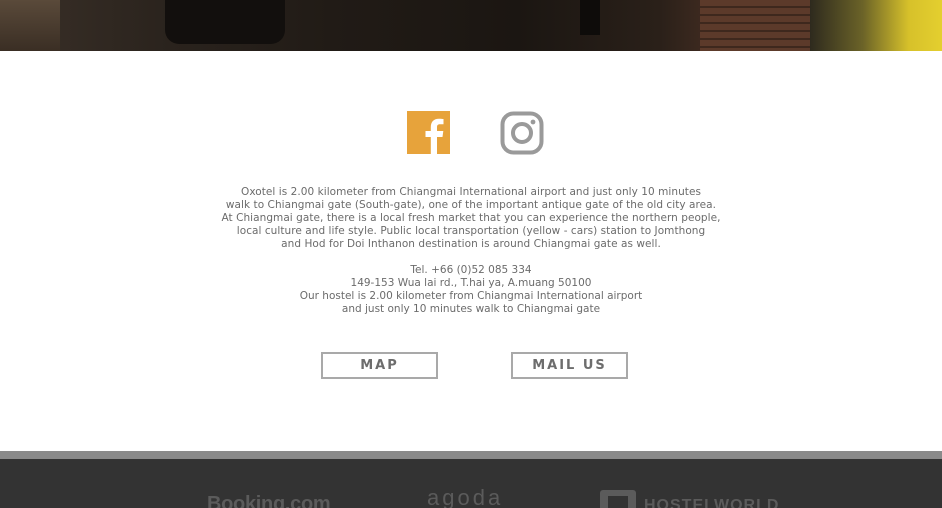 The image size is (942, 508). I want to click on instagram-icon, so click(522, 133).